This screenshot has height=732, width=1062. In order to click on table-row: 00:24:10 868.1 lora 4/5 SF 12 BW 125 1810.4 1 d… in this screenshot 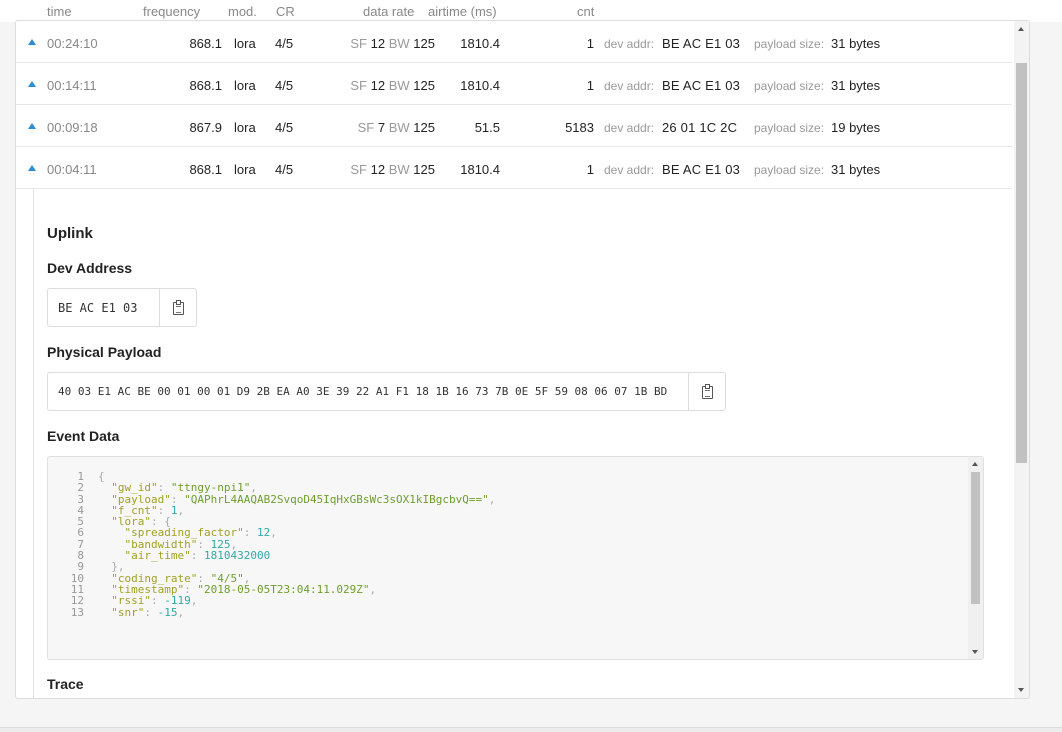, I will do `click(514, 42)`.